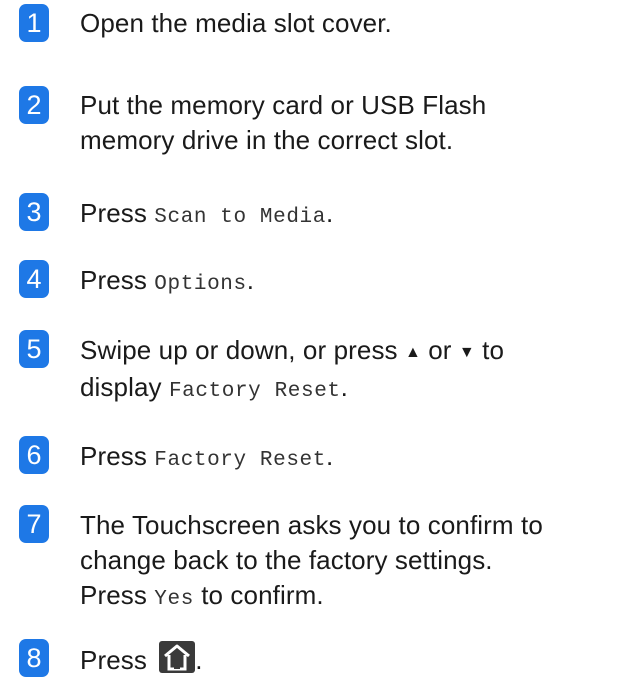 This screenshot has width=620, height=693. What do you see at coordinates (240, 217) in the screenshot?
I see `screen-label: Scan to Media` at bounding box center [240, 217].